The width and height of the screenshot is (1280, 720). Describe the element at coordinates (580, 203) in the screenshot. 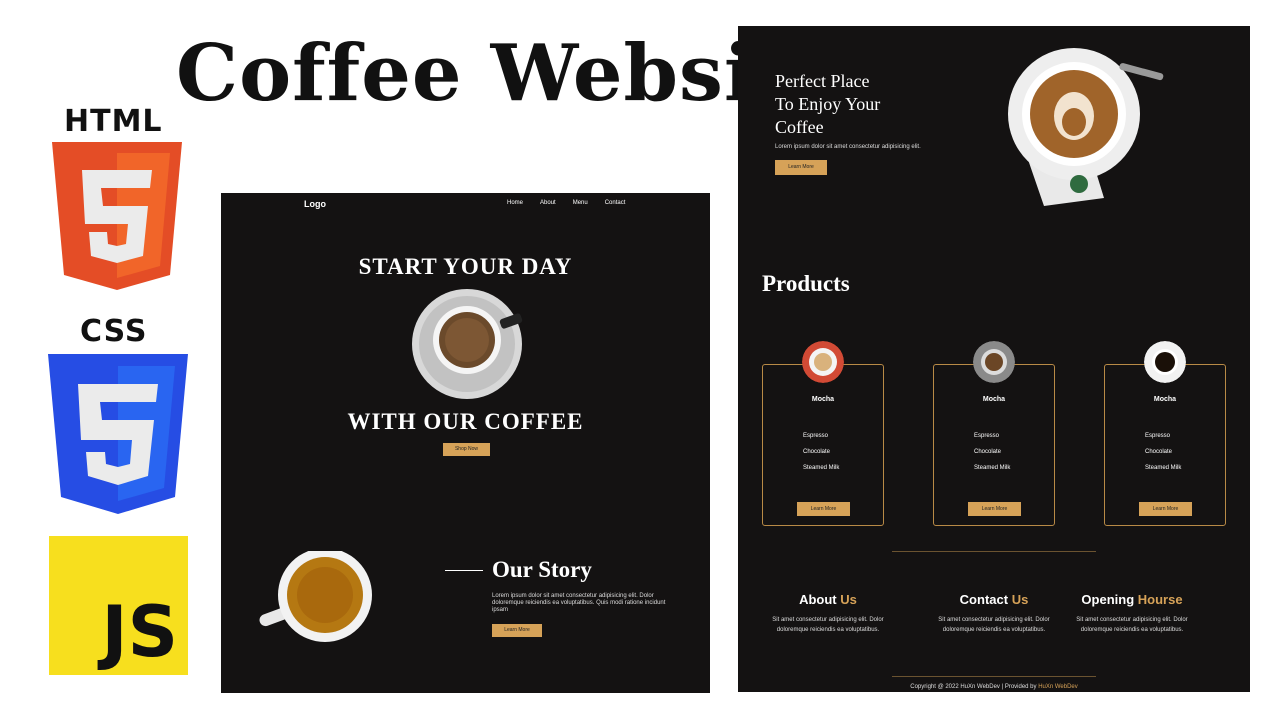

I see `nav-menu: Menu` at that location.